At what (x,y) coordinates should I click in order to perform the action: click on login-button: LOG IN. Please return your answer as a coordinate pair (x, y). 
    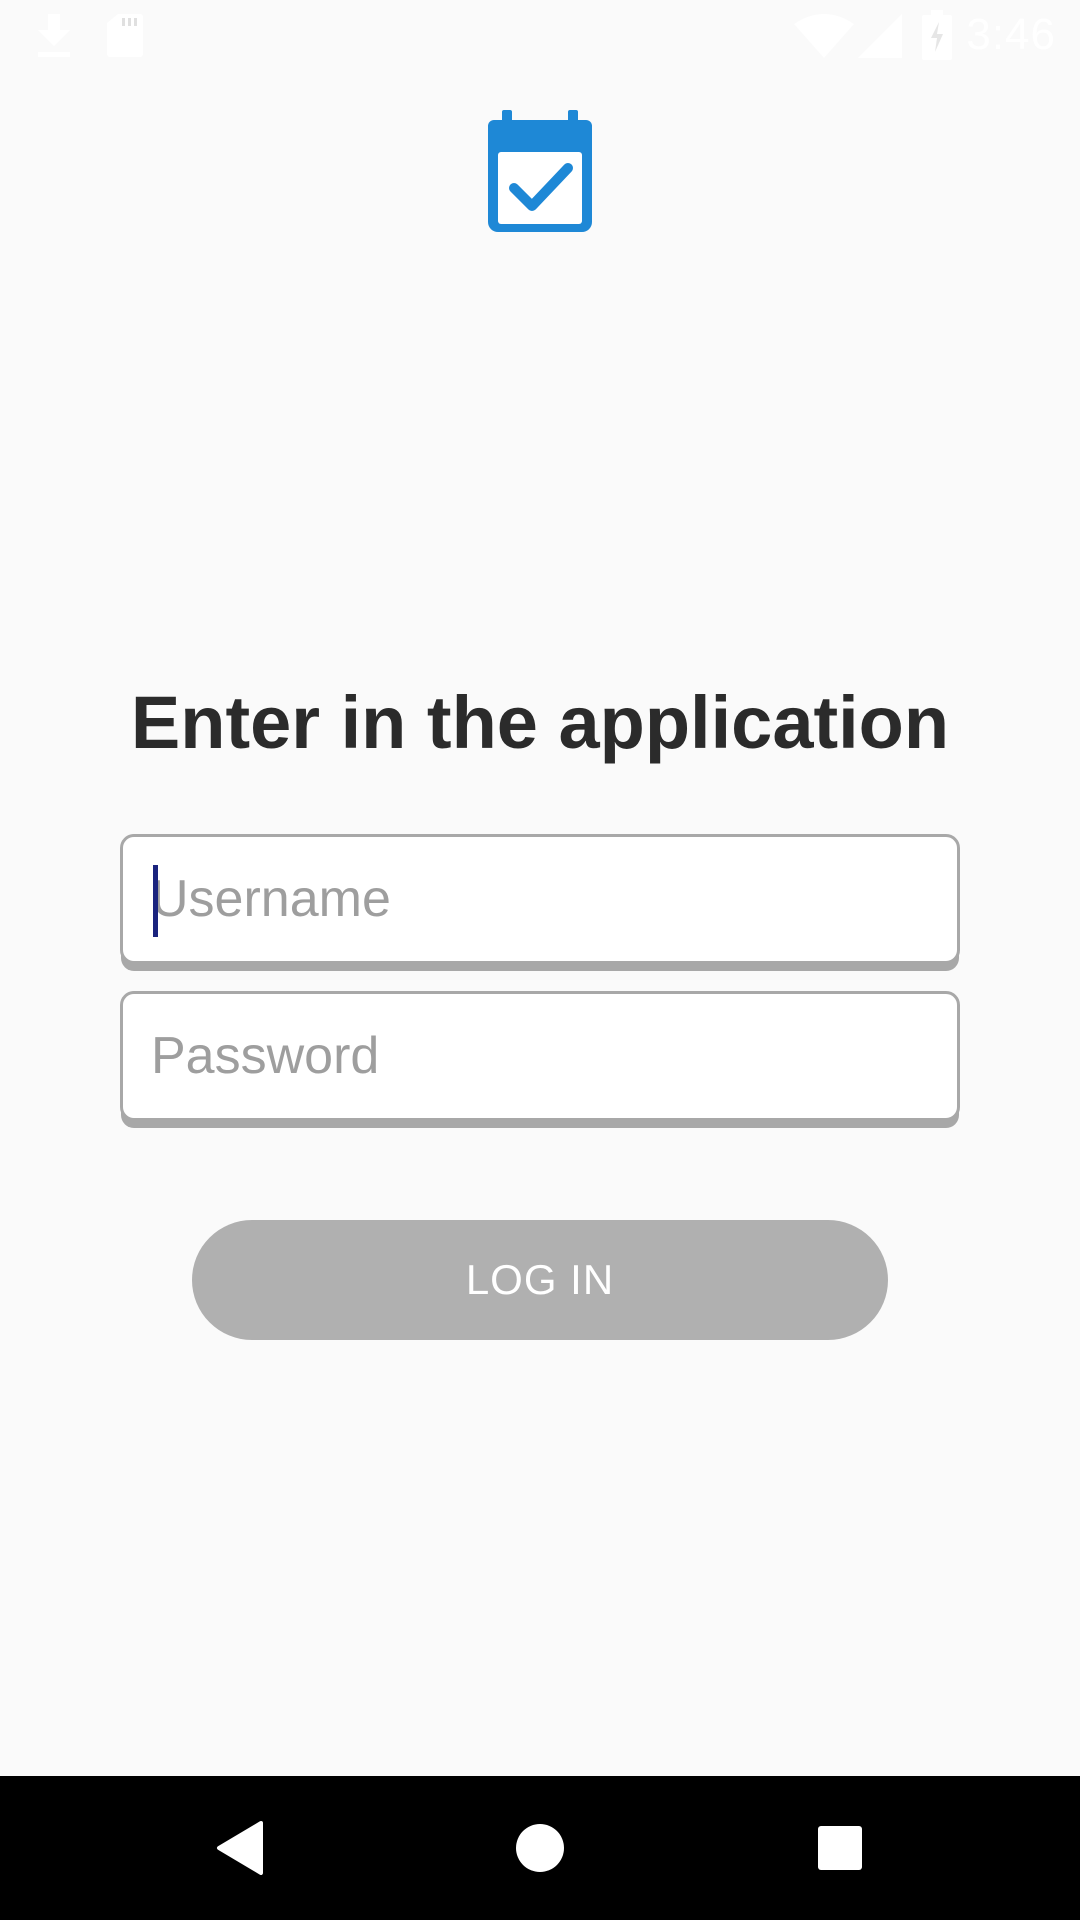
    Looking at the image, I should click on (540, 1280).